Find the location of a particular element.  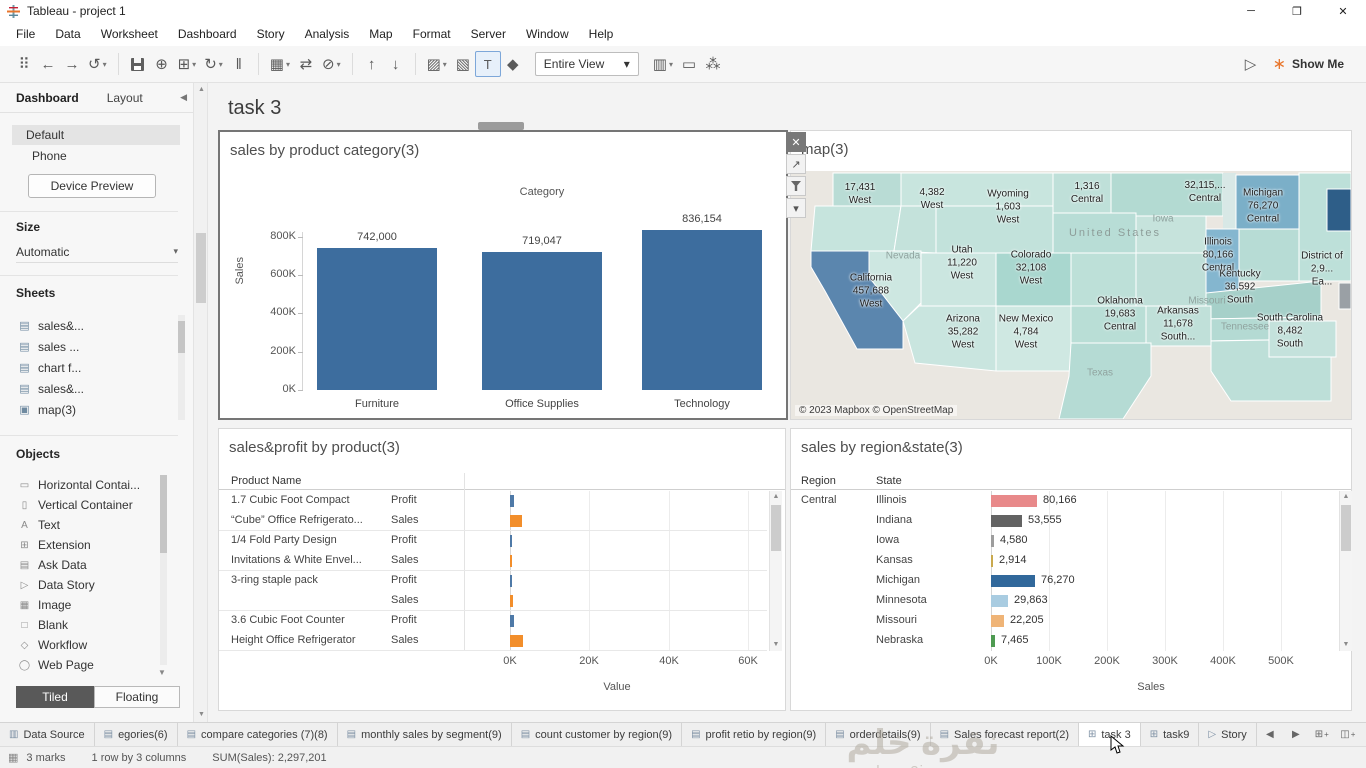

sheet-tab-data-source: ▥ Data Source is located at coordinates (47, 734).